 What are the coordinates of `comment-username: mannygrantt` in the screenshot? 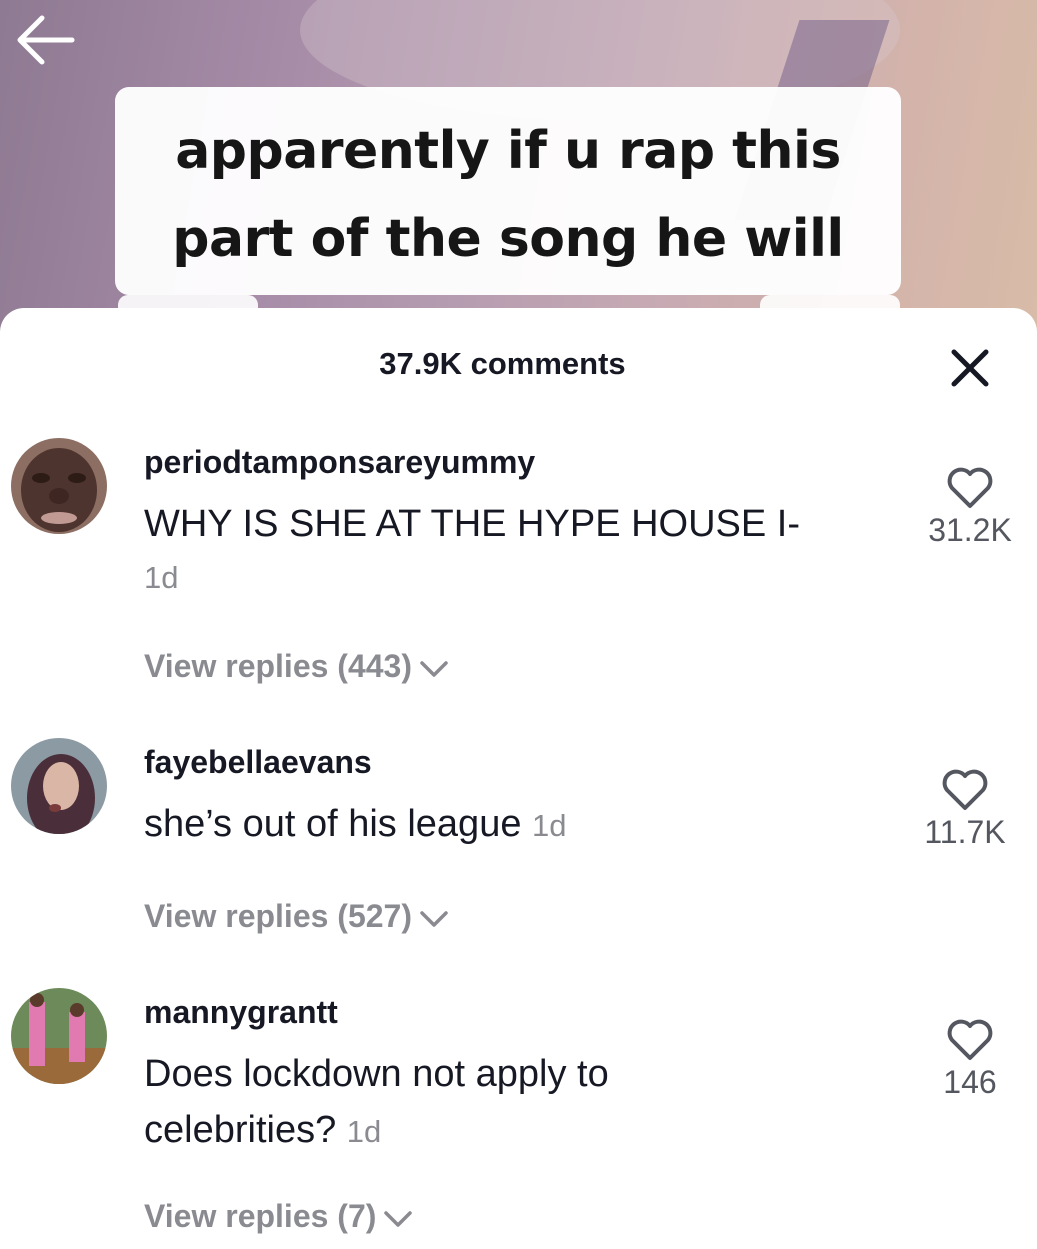 It's located at (241, 1012).